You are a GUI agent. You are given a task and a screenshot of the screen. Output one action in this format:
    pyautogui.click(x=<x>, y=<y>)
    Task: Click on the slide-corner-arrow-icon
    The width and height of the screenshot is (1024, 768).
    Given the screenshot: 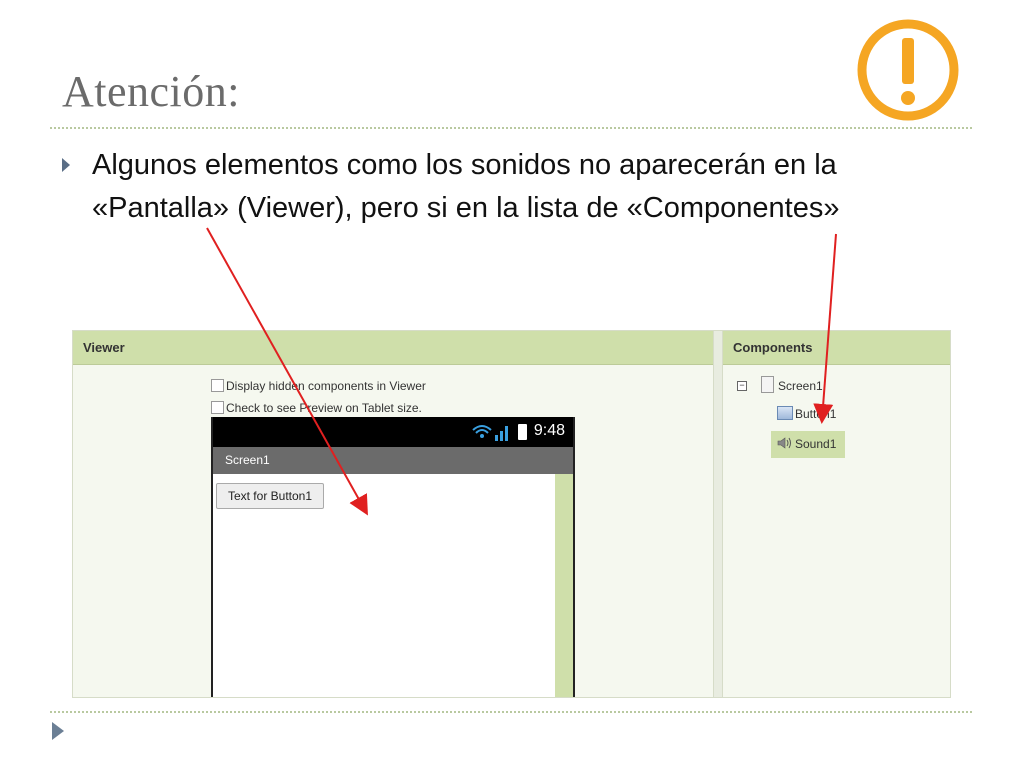 What is the action you would take?
    pyautogui.click(x=58, y=731)
    